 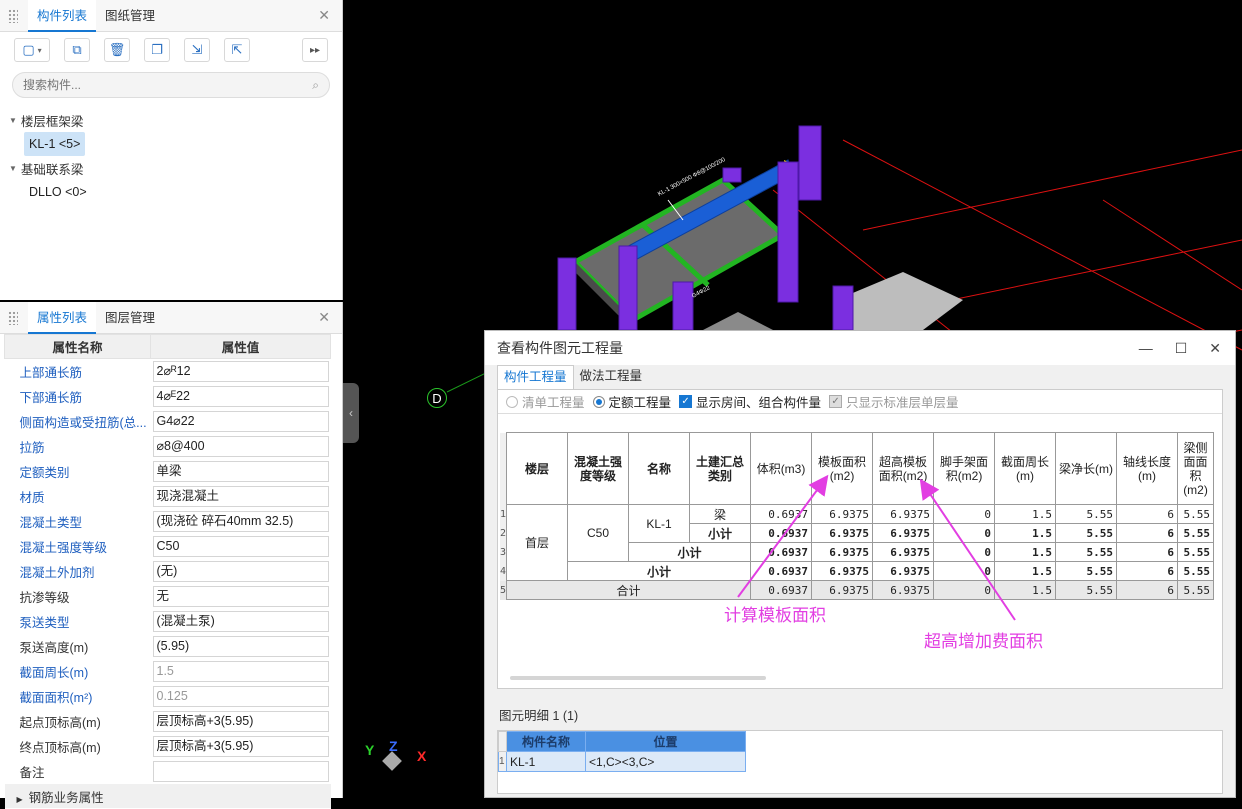 I want to click on property-name: 起点顶标高(m), so click(x=77, y=721).